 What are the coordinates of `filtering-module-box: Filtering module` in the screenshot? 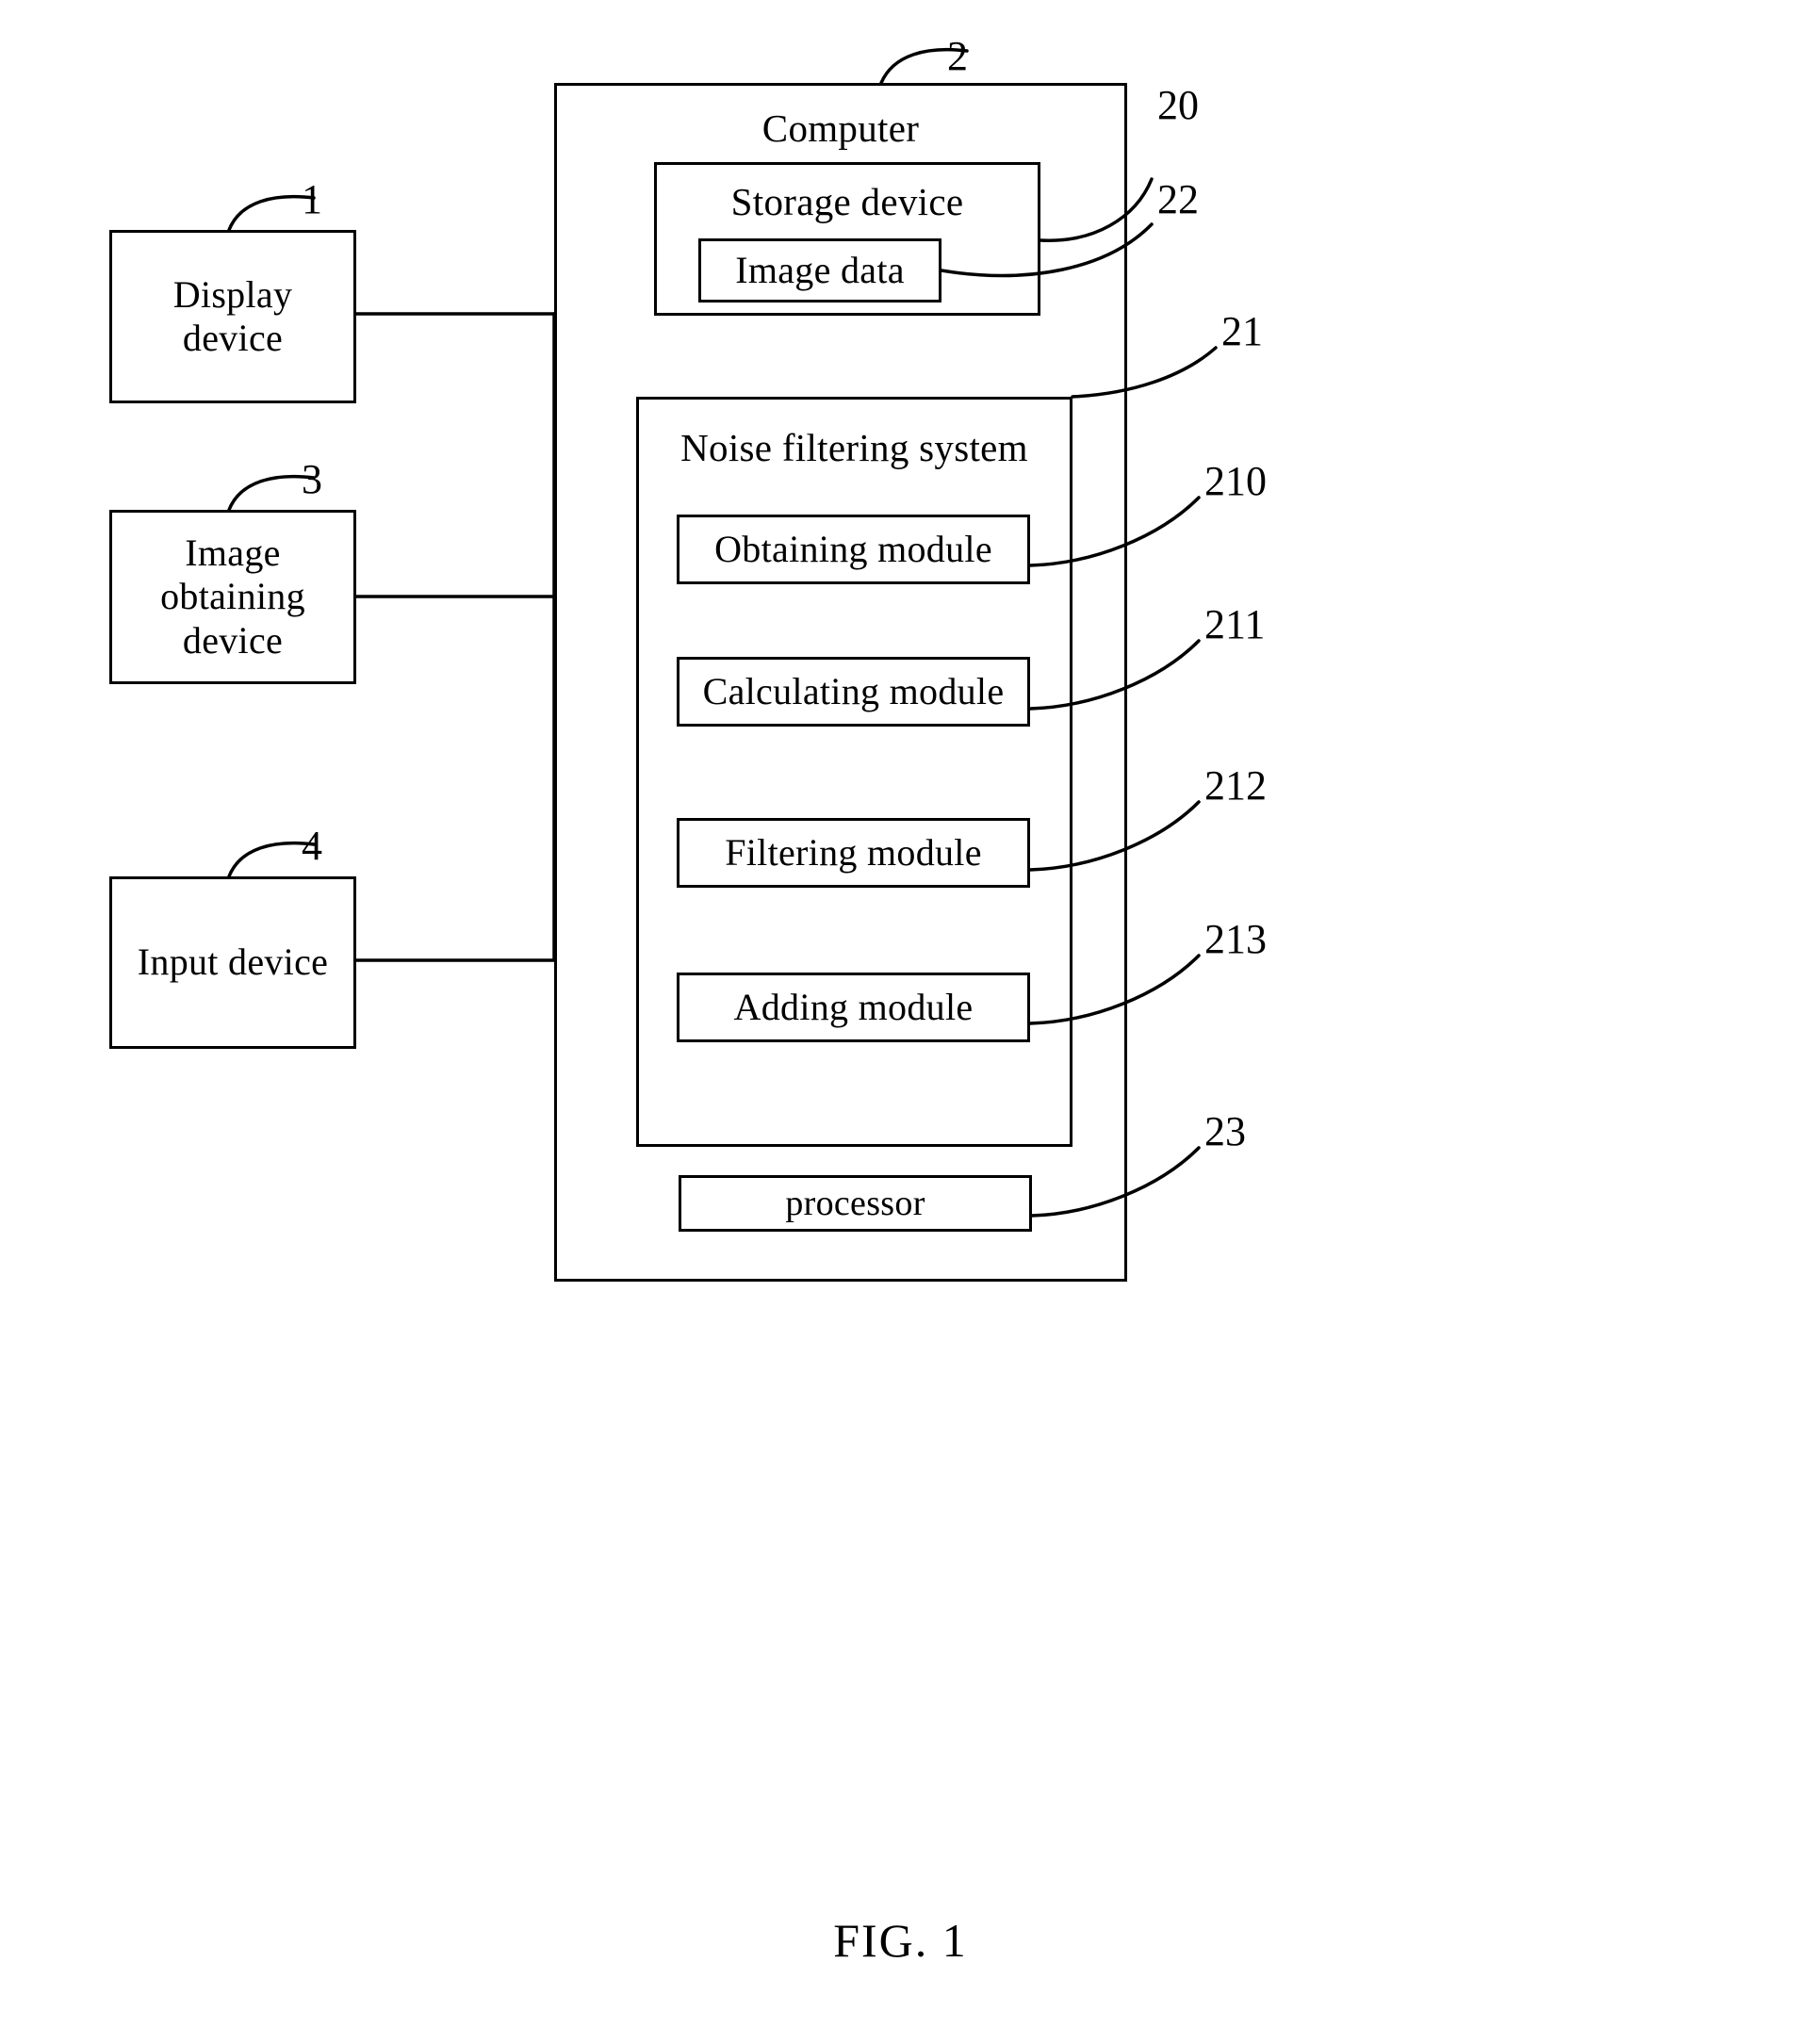 It's located at (853, 853).